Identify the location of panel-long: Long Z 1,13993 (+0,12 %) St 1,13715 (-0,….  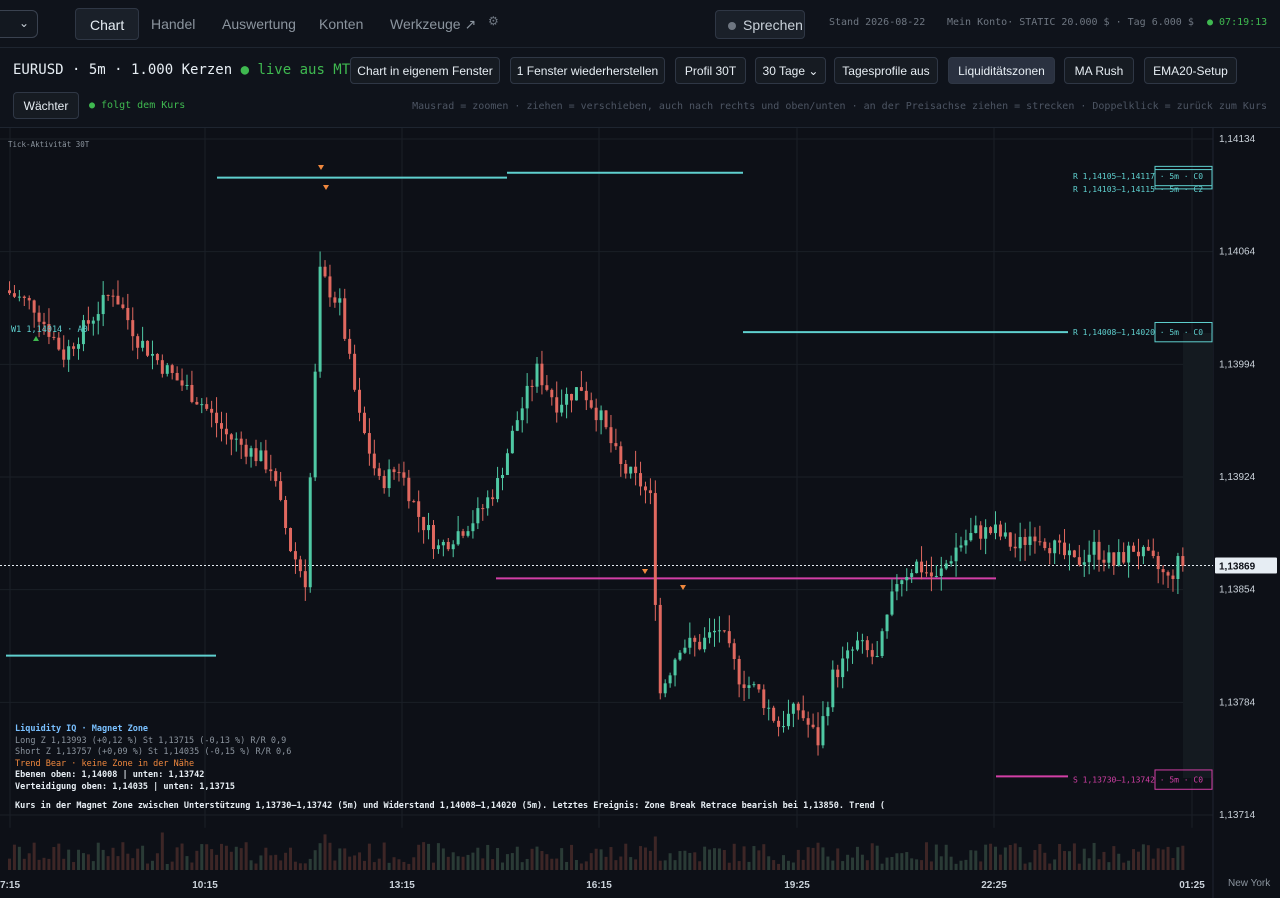
(151, 740).